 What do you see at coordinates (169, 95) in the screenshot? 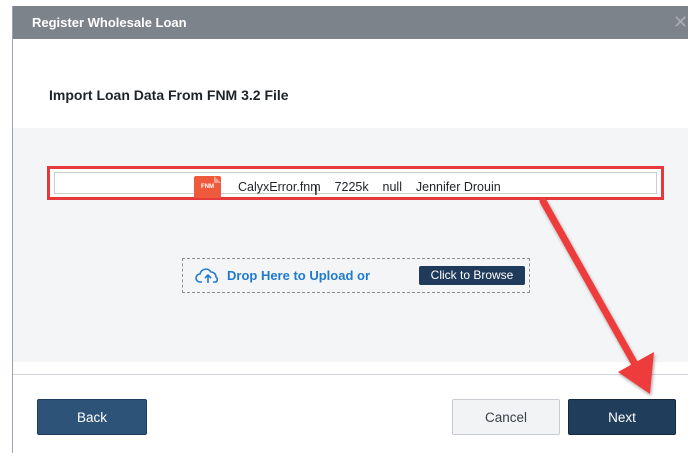
I see `section-title: Import Loan Data From FNM 3.2 File` at bounding box center [169, 95].